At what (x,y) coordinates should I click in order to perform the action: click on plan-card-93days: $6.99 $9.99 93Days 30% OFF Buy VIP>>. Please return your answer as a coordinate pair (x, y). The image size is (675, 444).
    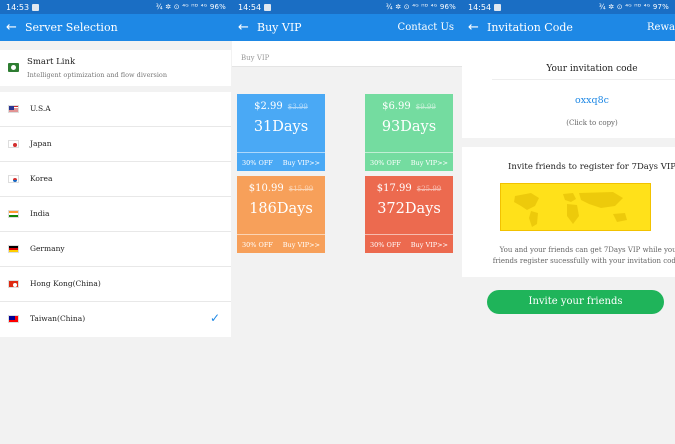
    Looking at the image, I should click on (409, 132).